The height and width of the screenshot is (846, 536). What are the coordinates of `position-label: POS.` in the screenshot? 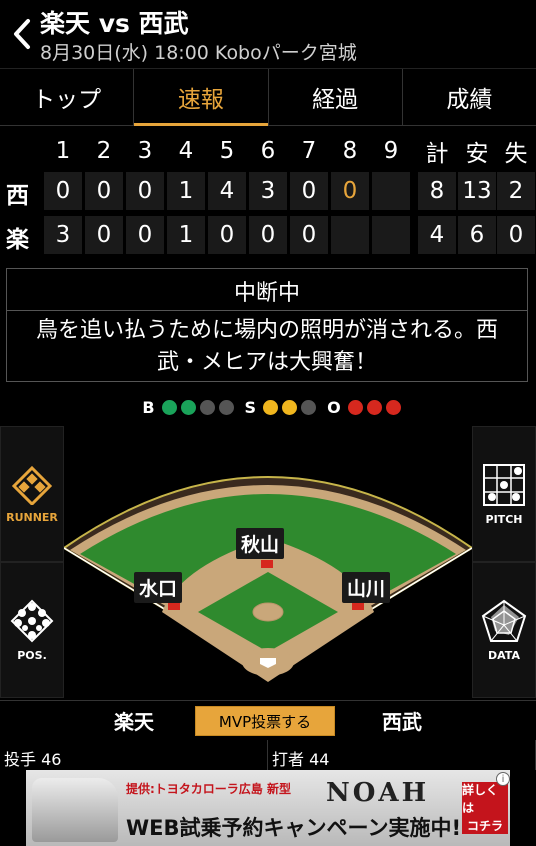 It's located at (32, 655).